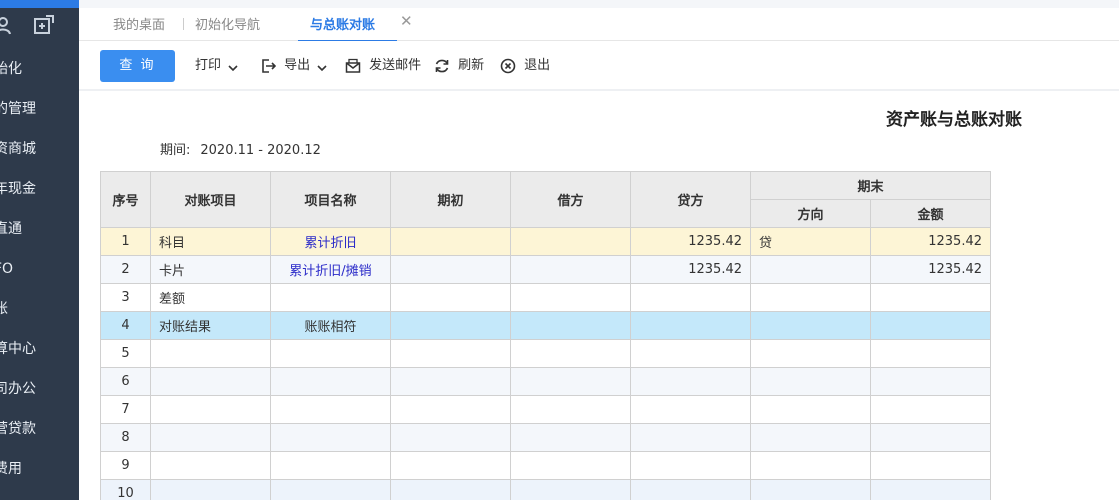 Image resolution: width=1119 pixels, height=500 pixels. What do you see at coordinates (39, 389) in the screenshot?
I see `sidebar-item: 司办公` at bounding box center [39, 389].